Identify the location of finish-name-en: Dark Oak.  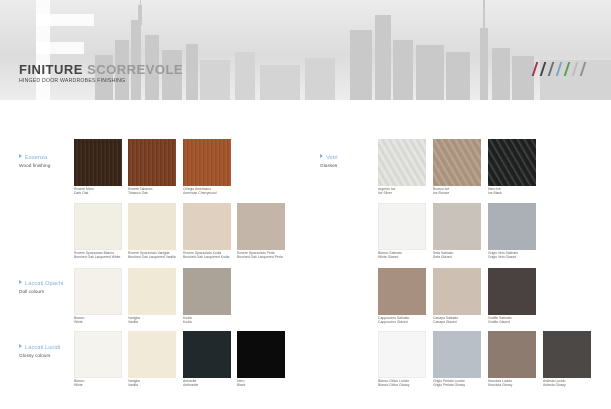
(81, 193).